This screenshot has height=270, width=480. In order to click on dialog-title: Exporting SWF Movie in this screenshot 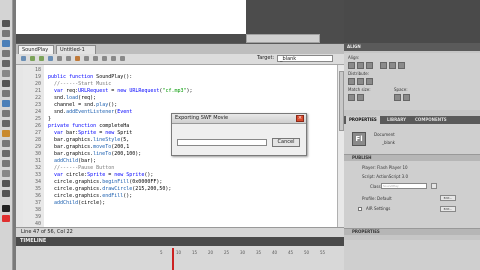, I will do `click(202, 118)`.